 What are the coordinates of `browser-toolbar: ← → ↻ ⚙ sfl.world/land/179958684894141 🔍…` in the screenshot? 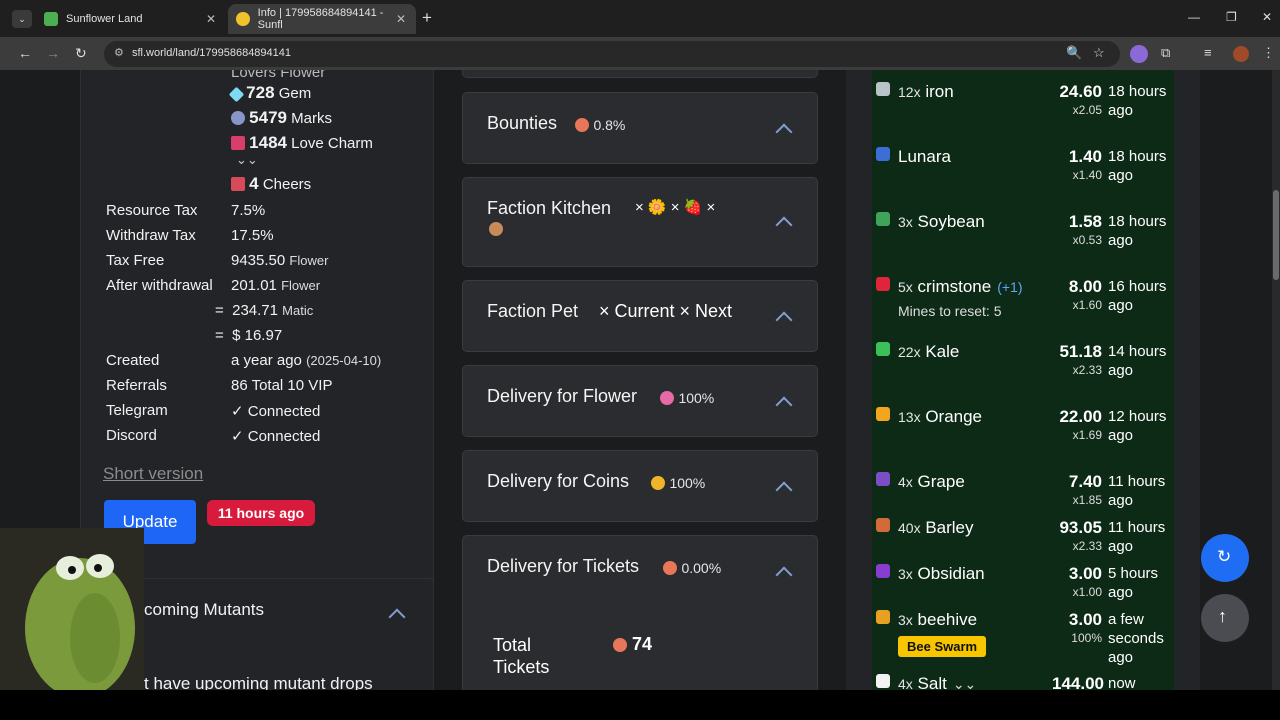 It's located at (640, 53).